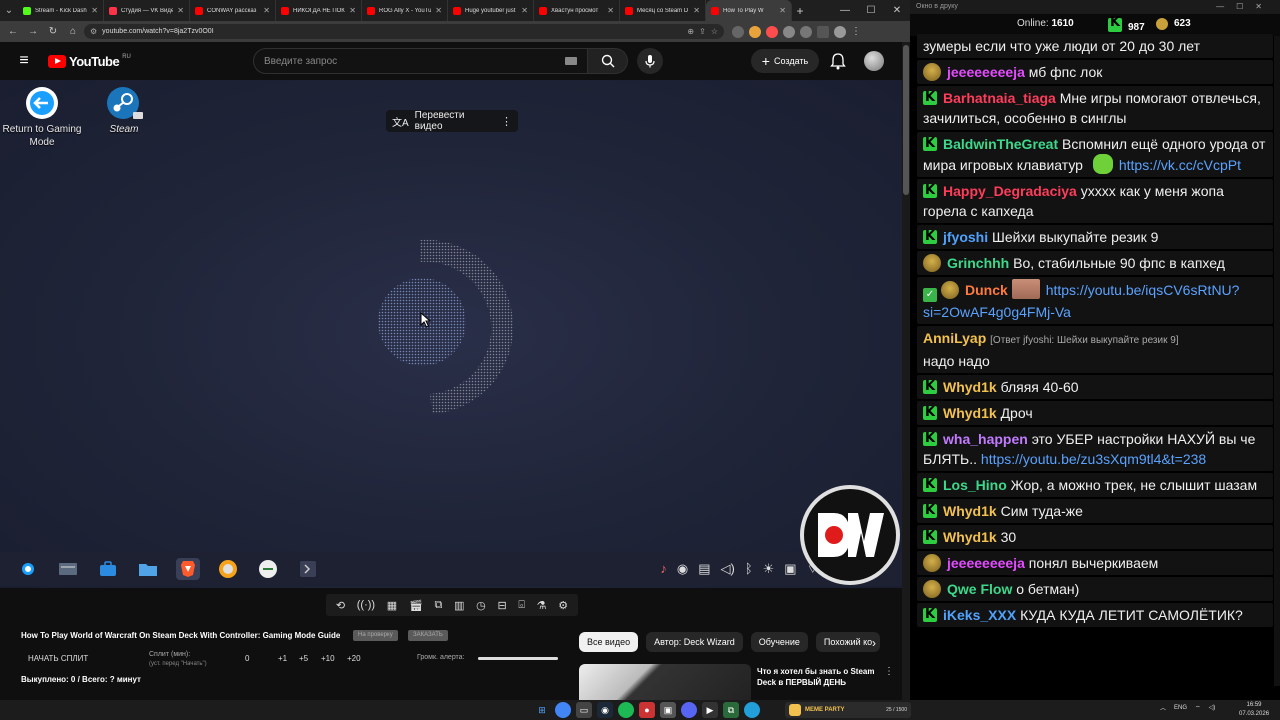 This screenshot has height=720, width=1280. Describe the element at coordinates (897, 10) in the screenshot. I see `close-icon: ✕` at that location.